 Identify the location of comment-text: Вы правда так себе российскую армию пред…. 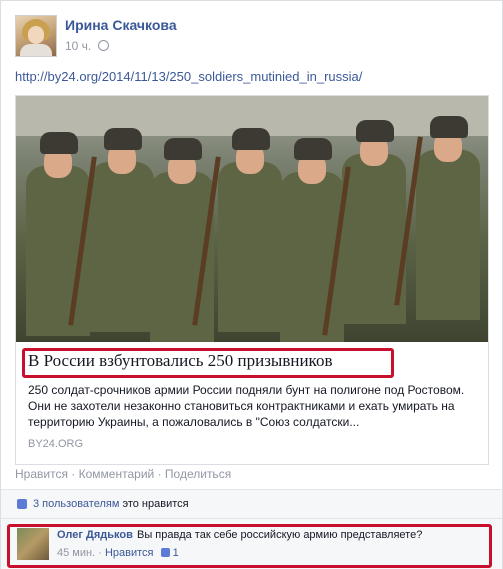
(280, 535).